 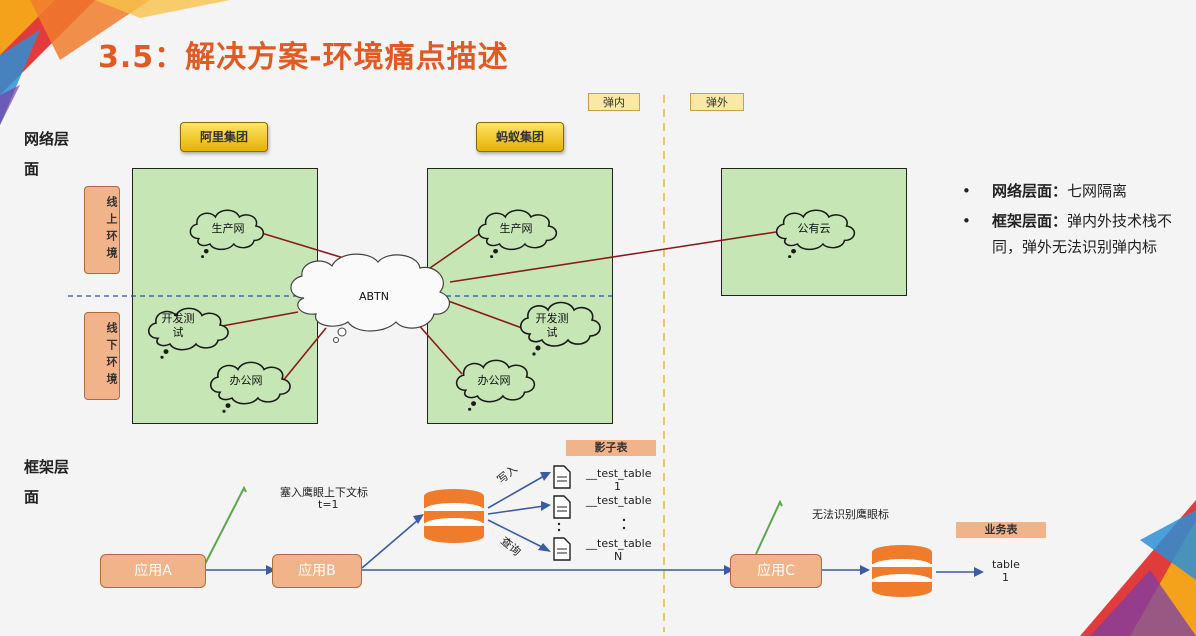 What do you see at coordinates (619, 473) in the screenshot?
I see `shadow-table-1: __test_table` at bounding box center [619, 473].